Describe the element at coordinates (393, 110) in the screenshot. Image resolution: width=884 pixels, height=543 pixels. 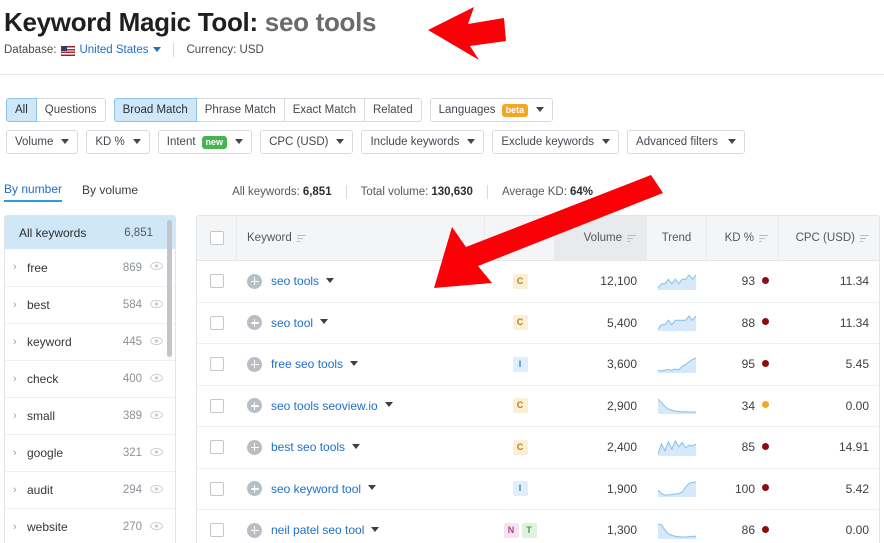
I see `tab-related: Related` at that location.